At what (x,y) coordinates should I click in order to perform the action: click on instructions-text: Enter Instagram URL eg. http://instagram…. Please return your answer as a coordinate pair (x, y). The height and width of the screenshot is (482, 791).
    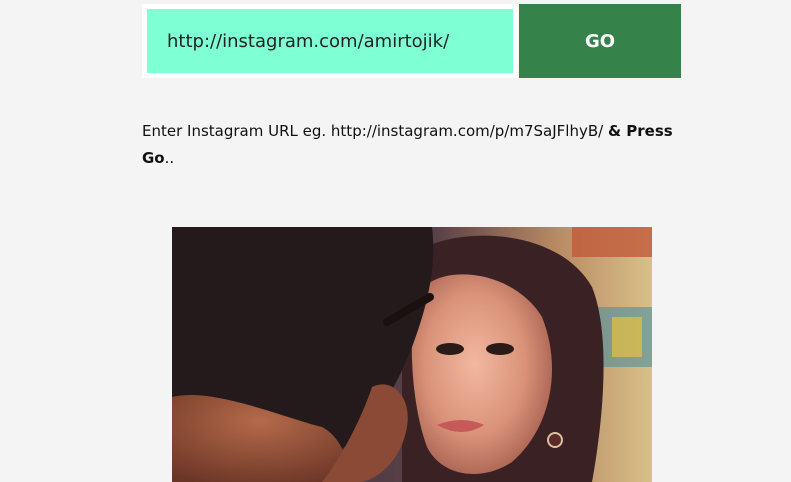
    Looking at the image, I should click on (412, 145).